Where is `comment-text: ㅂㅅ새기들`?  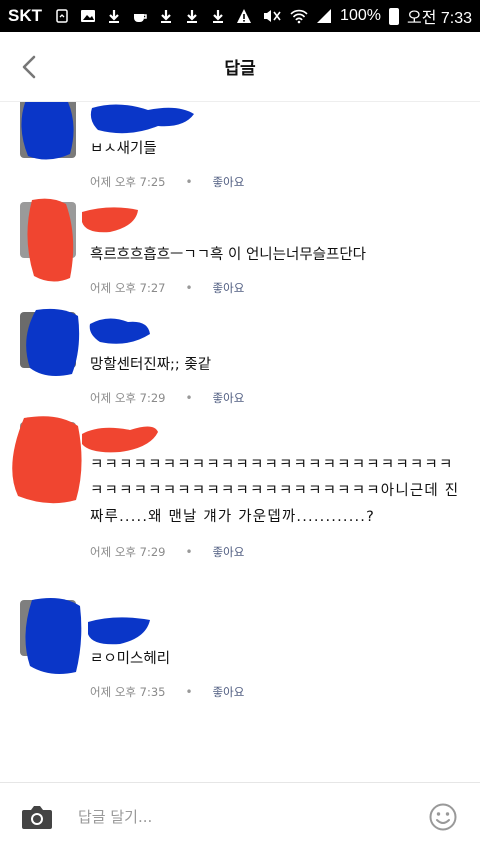
comment-text: ㅂㅅ새기들 is located at coordinates (123, 149).